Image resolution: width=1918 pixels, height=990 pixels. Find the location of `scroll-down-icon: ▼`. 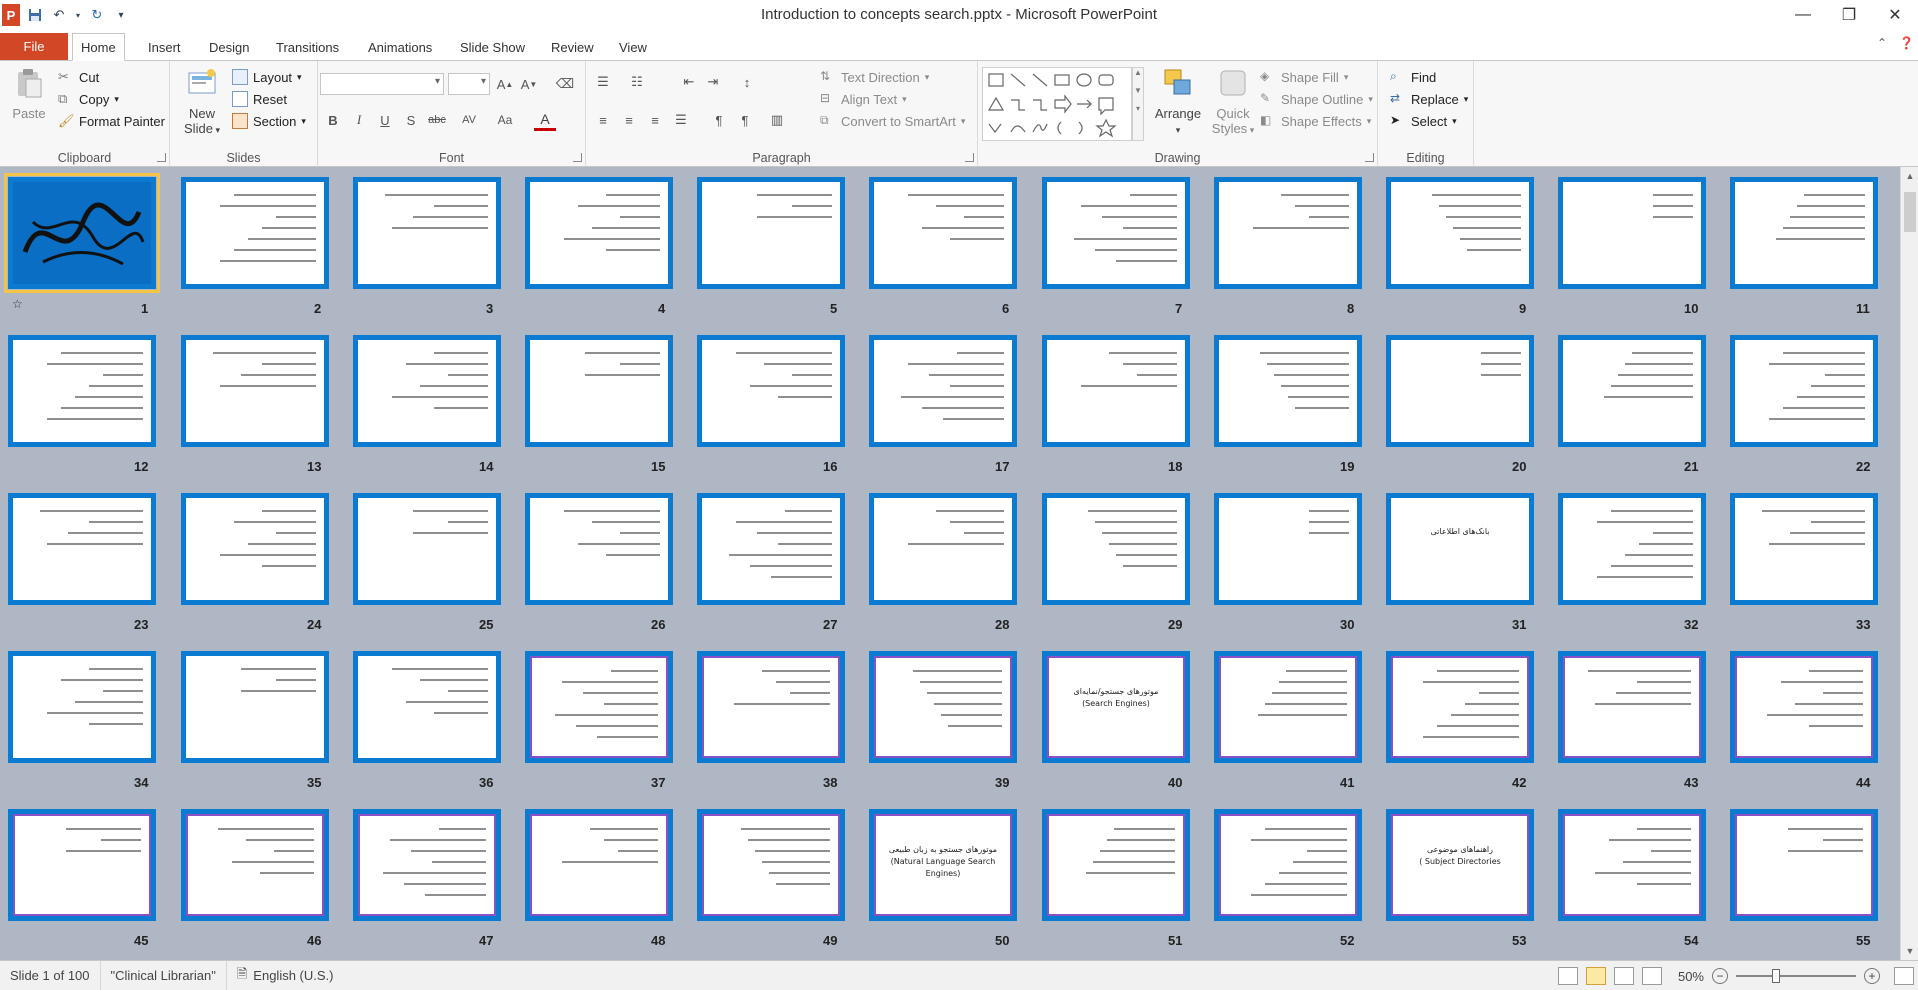

scroll-down-icon: ▼ is located at coordinates (1909, 951).